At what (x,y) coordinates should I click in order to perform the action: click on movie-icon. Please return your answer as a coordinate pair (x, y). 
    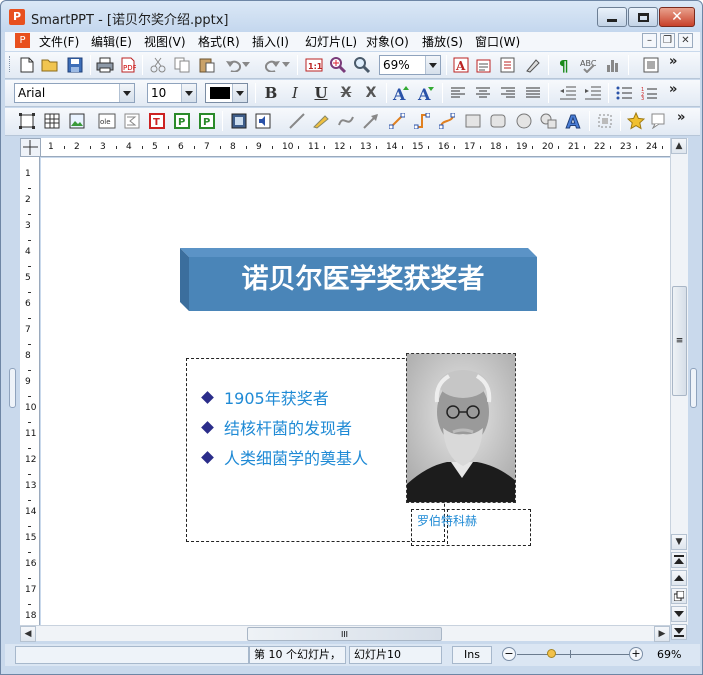
    Looking at the image, I should click on (239, 121).